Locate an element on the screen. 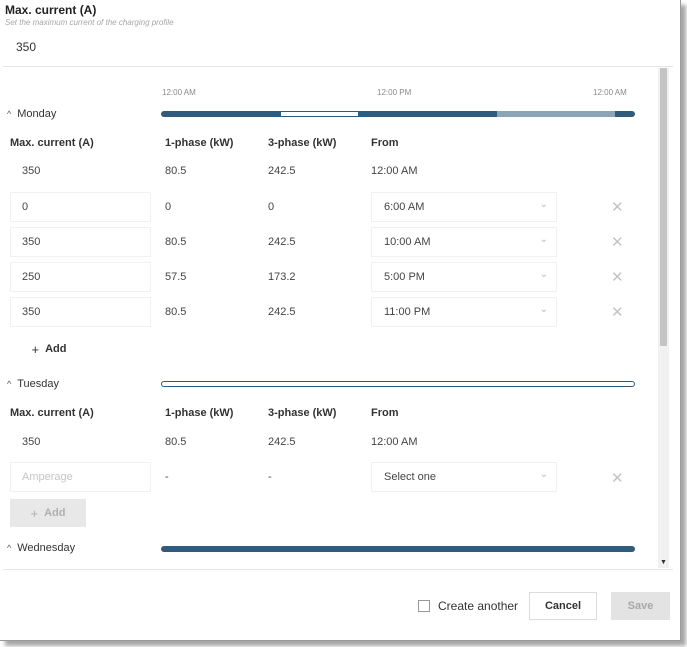  from-select: Select one ⌄ is located at coordinates (464, 477).